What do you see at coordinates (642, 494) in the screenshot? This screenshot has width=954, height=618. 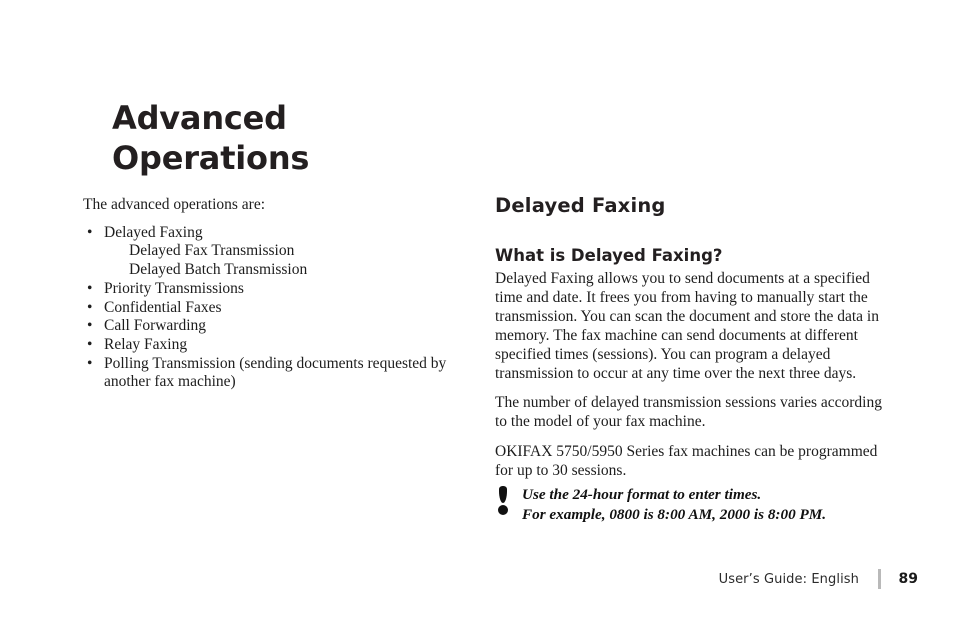 I see `note-line-1: Use the 24-hour format to enter times.` at bounding box center [642, 494].